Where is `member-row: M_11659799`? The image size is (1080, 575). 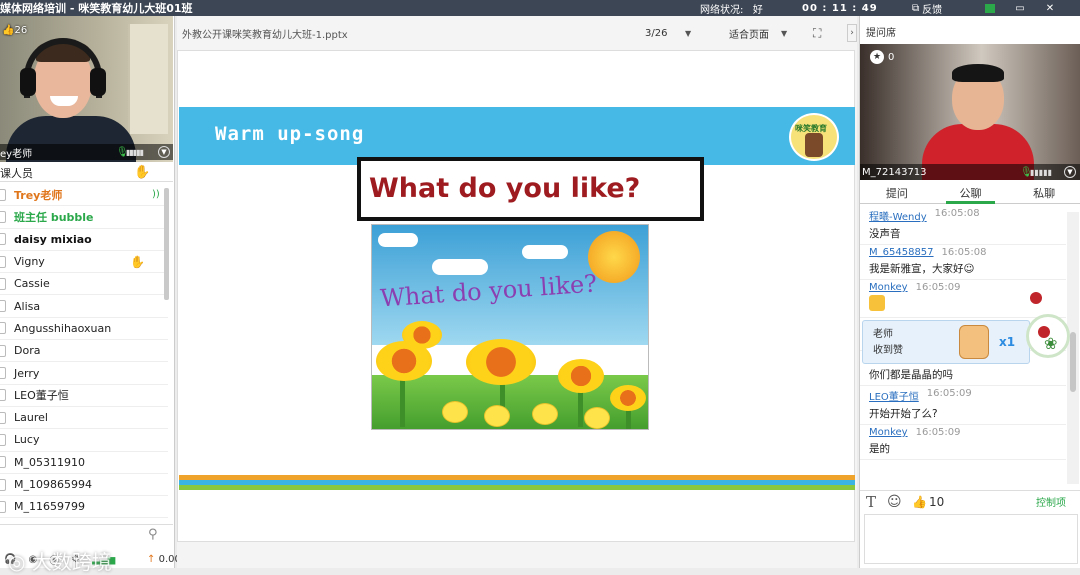 member-row: M_11659799 is located at coordinates (84, 507).